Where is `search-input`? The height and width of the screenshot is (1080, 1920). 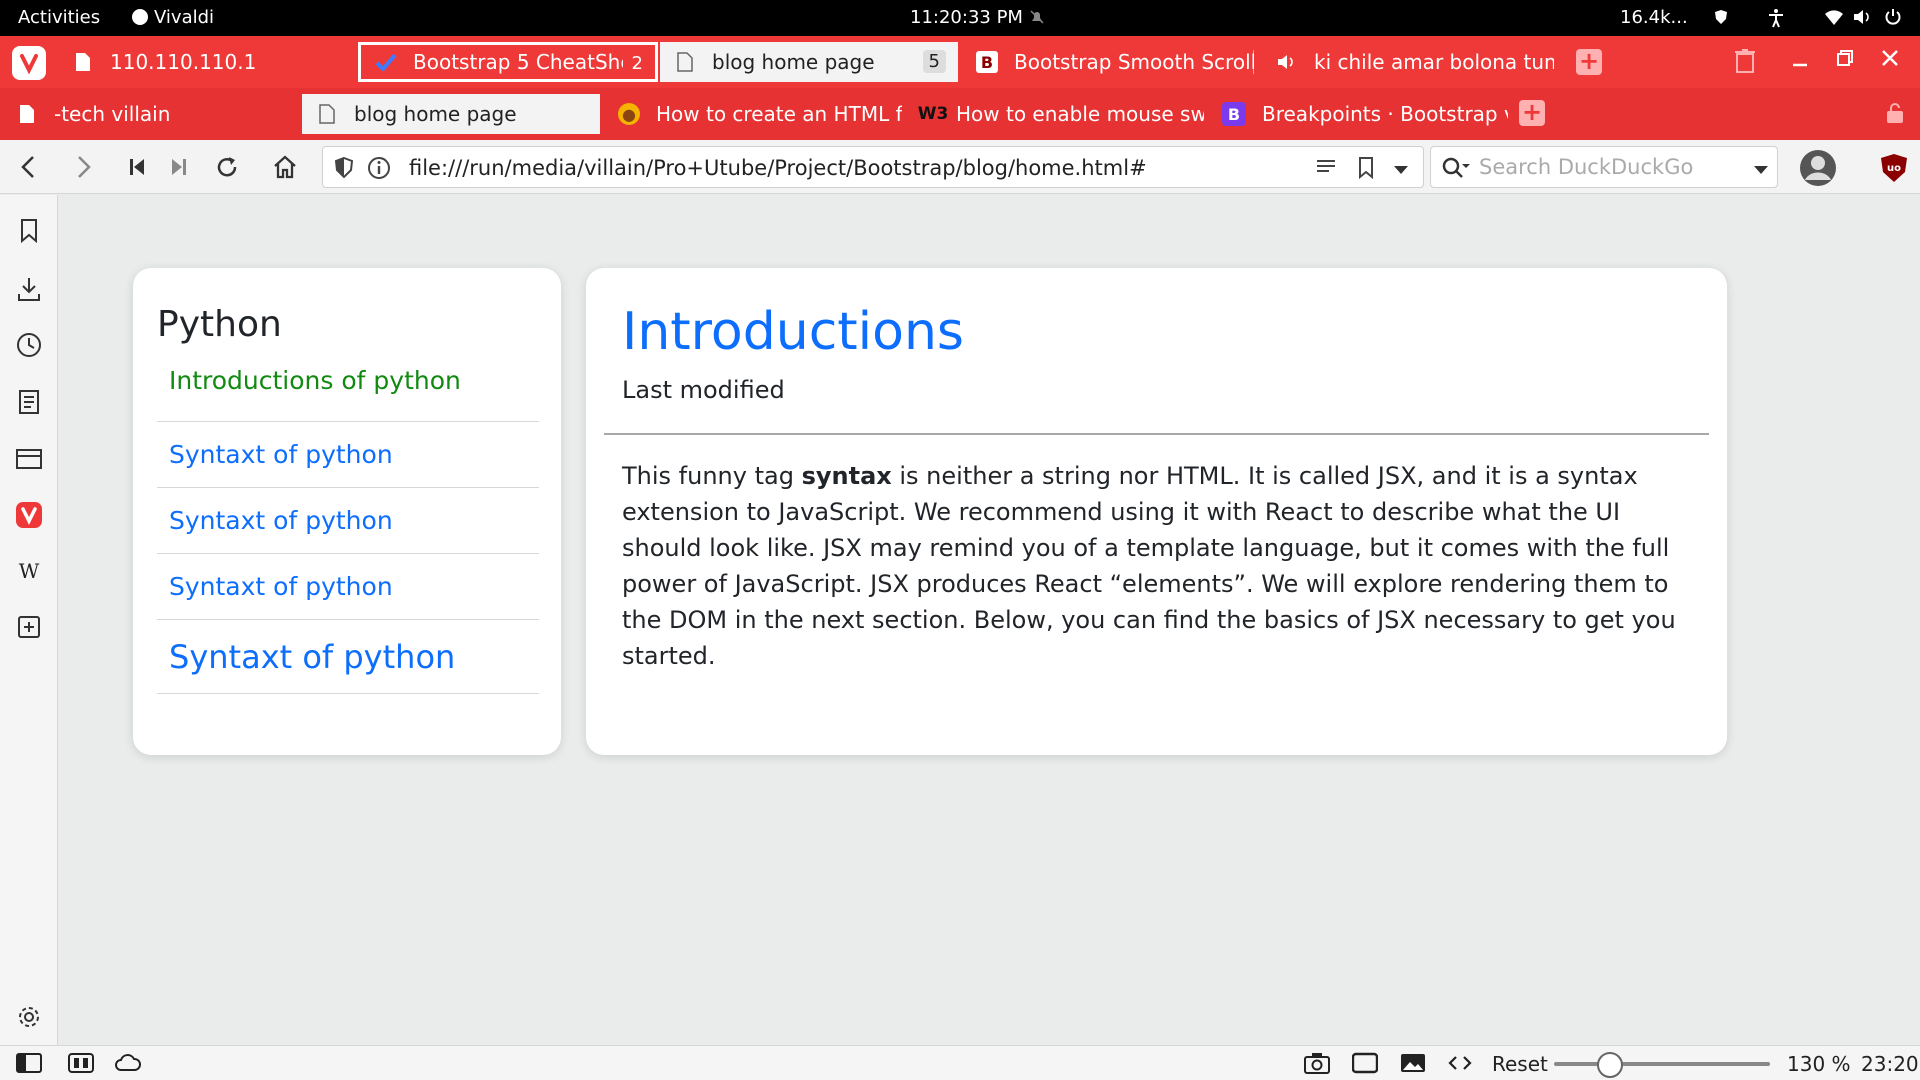
search-input is located at coordinates (1609, 167).